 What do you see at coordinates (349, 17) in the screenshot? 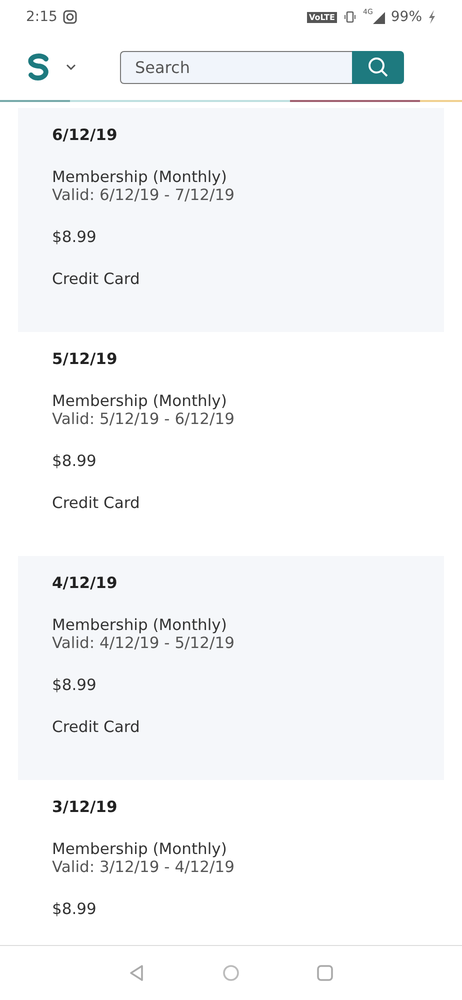
I see `vibrate-icon` at bounding box center [349, 17].